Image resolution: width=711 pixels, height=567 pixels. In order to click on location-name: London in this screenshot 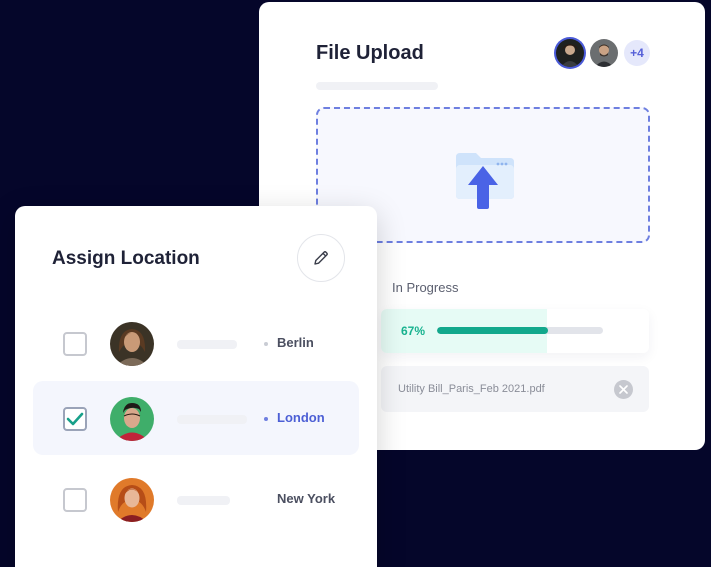, I will do `click(301, 417)`.